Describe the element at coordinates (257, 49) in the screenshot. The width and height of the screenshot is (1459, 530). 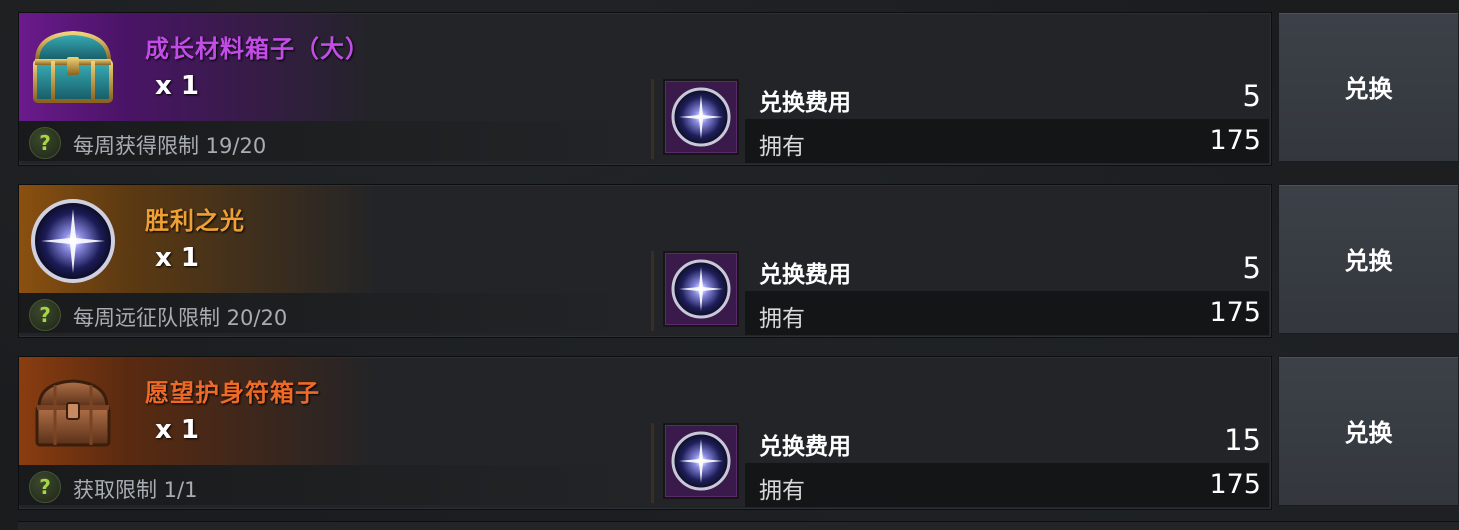
I see `item-name: 成长材料箱子（大）` at that location.